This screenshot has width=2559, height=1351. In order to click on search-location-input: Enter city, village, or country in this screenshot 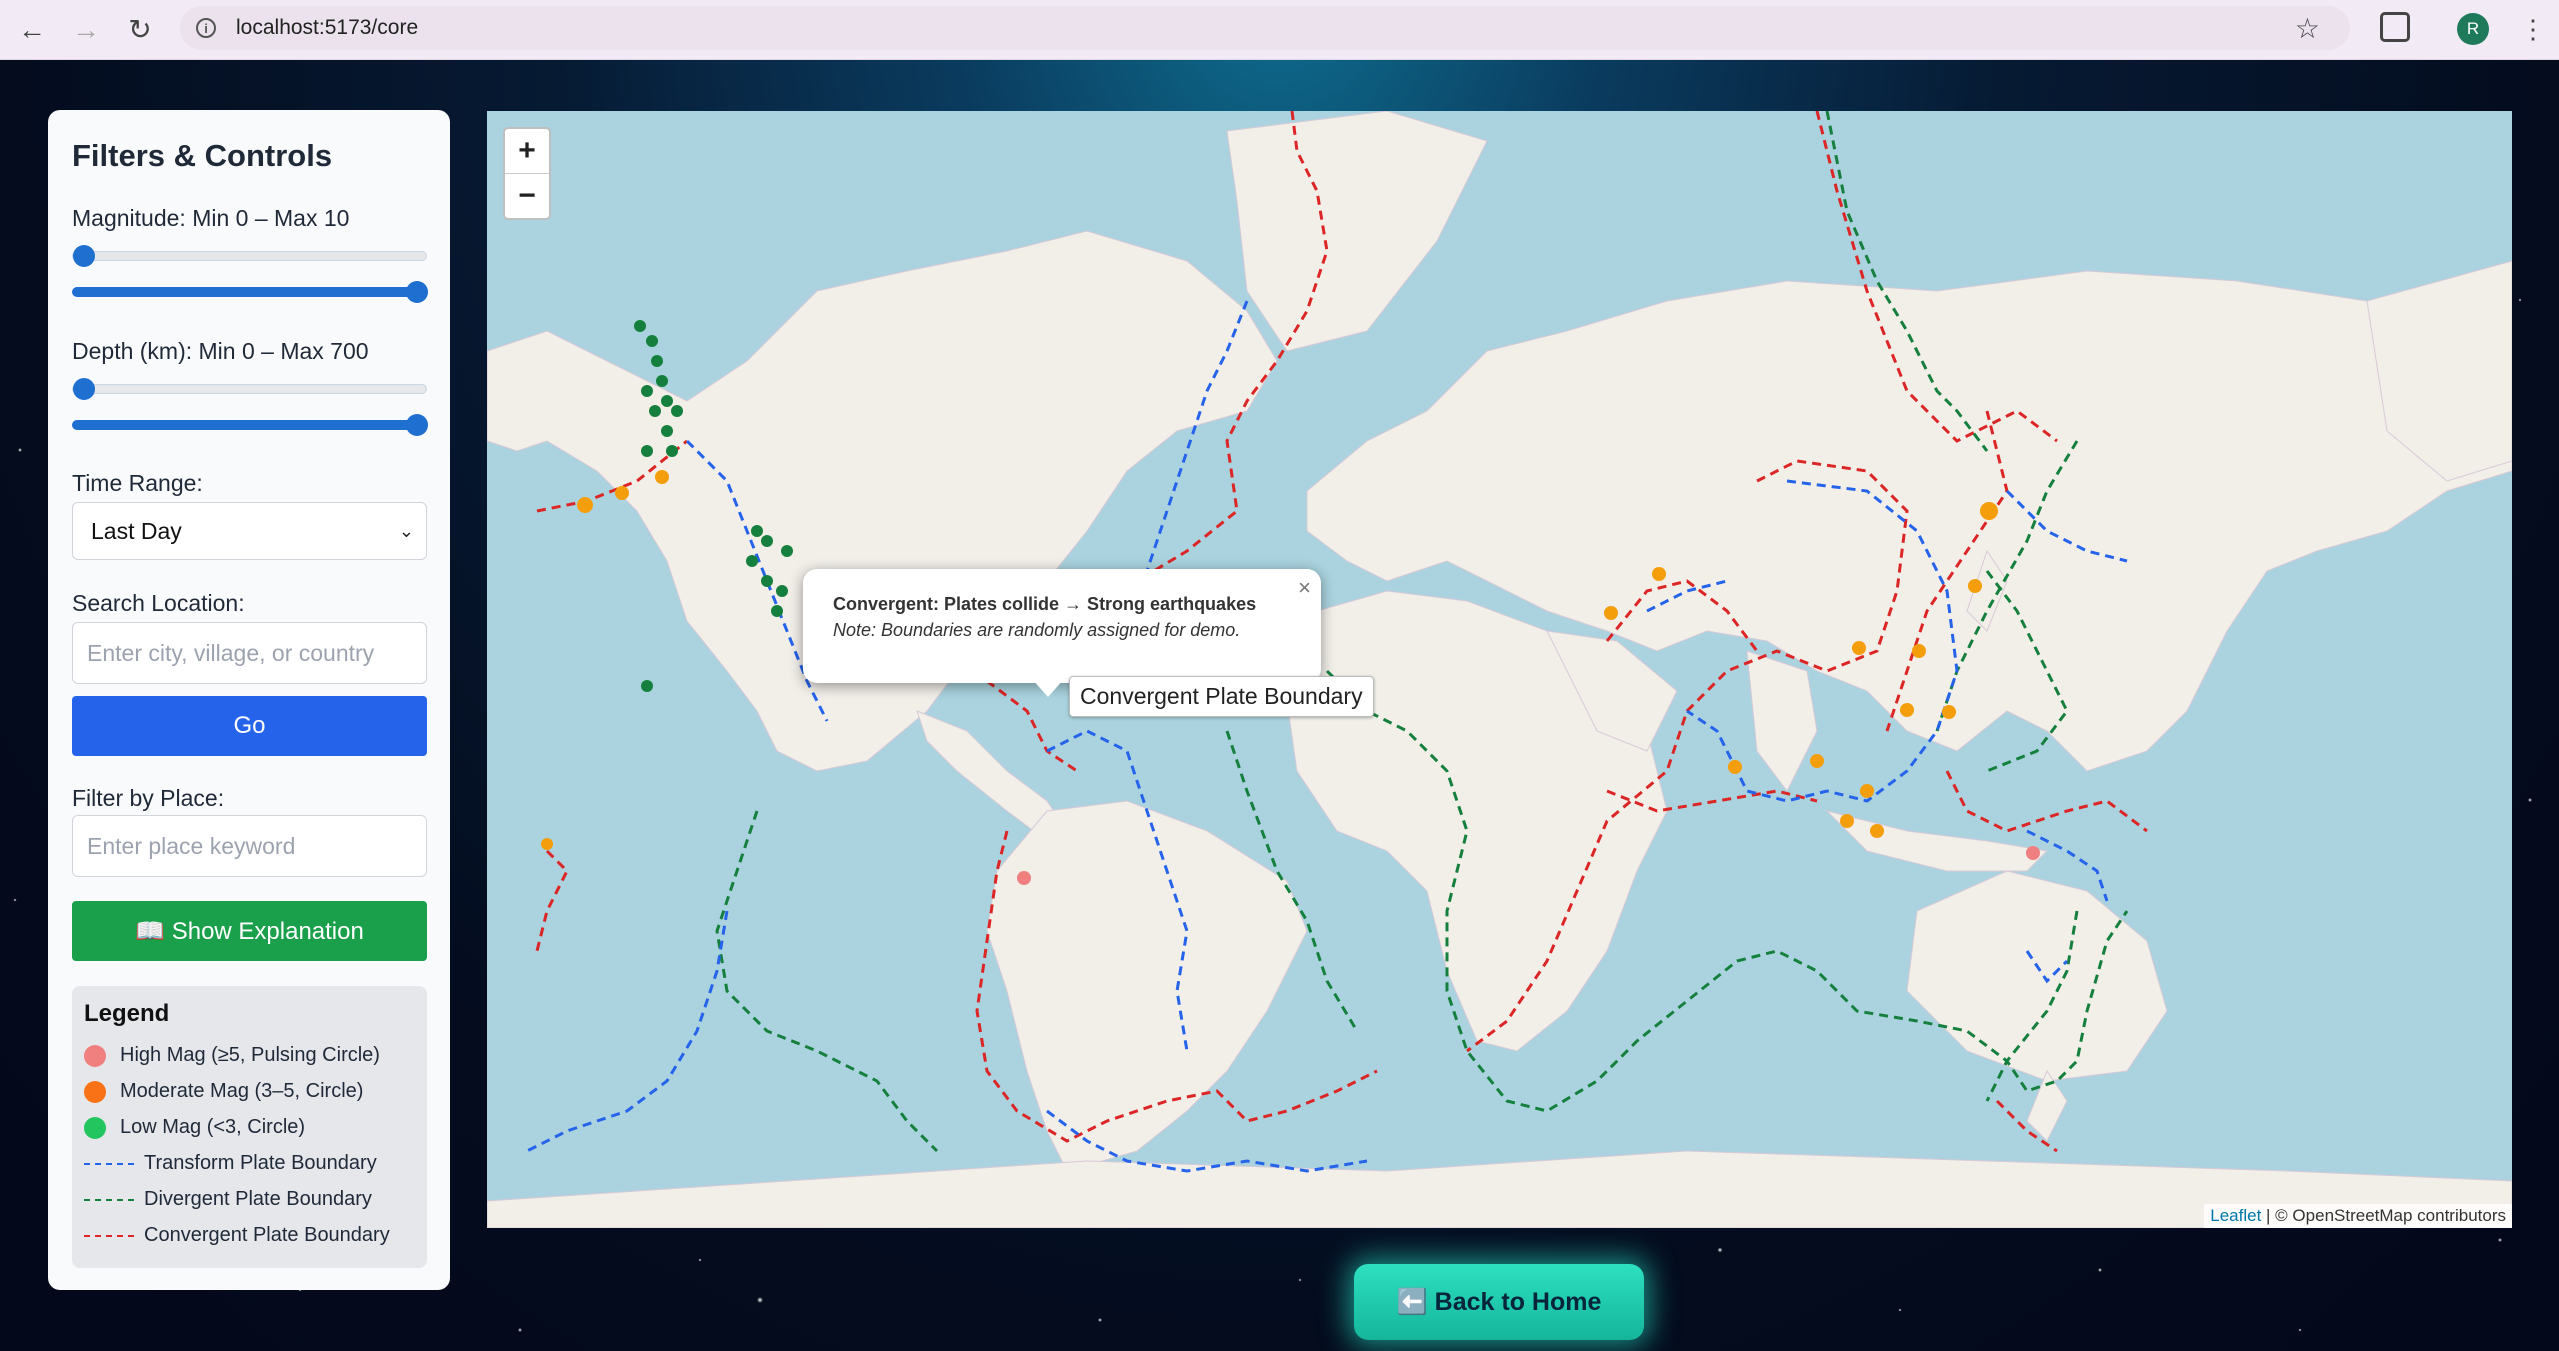, I will do `click(249, 653)`.